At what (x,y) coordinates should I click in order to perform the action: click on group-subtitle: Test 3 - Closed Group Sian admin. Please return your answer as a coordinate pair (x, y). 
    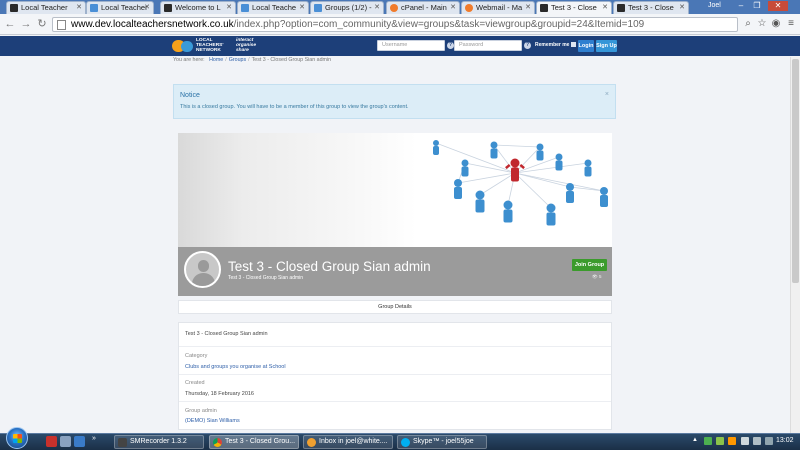
    Looking at the image, I should click on (266, 278).